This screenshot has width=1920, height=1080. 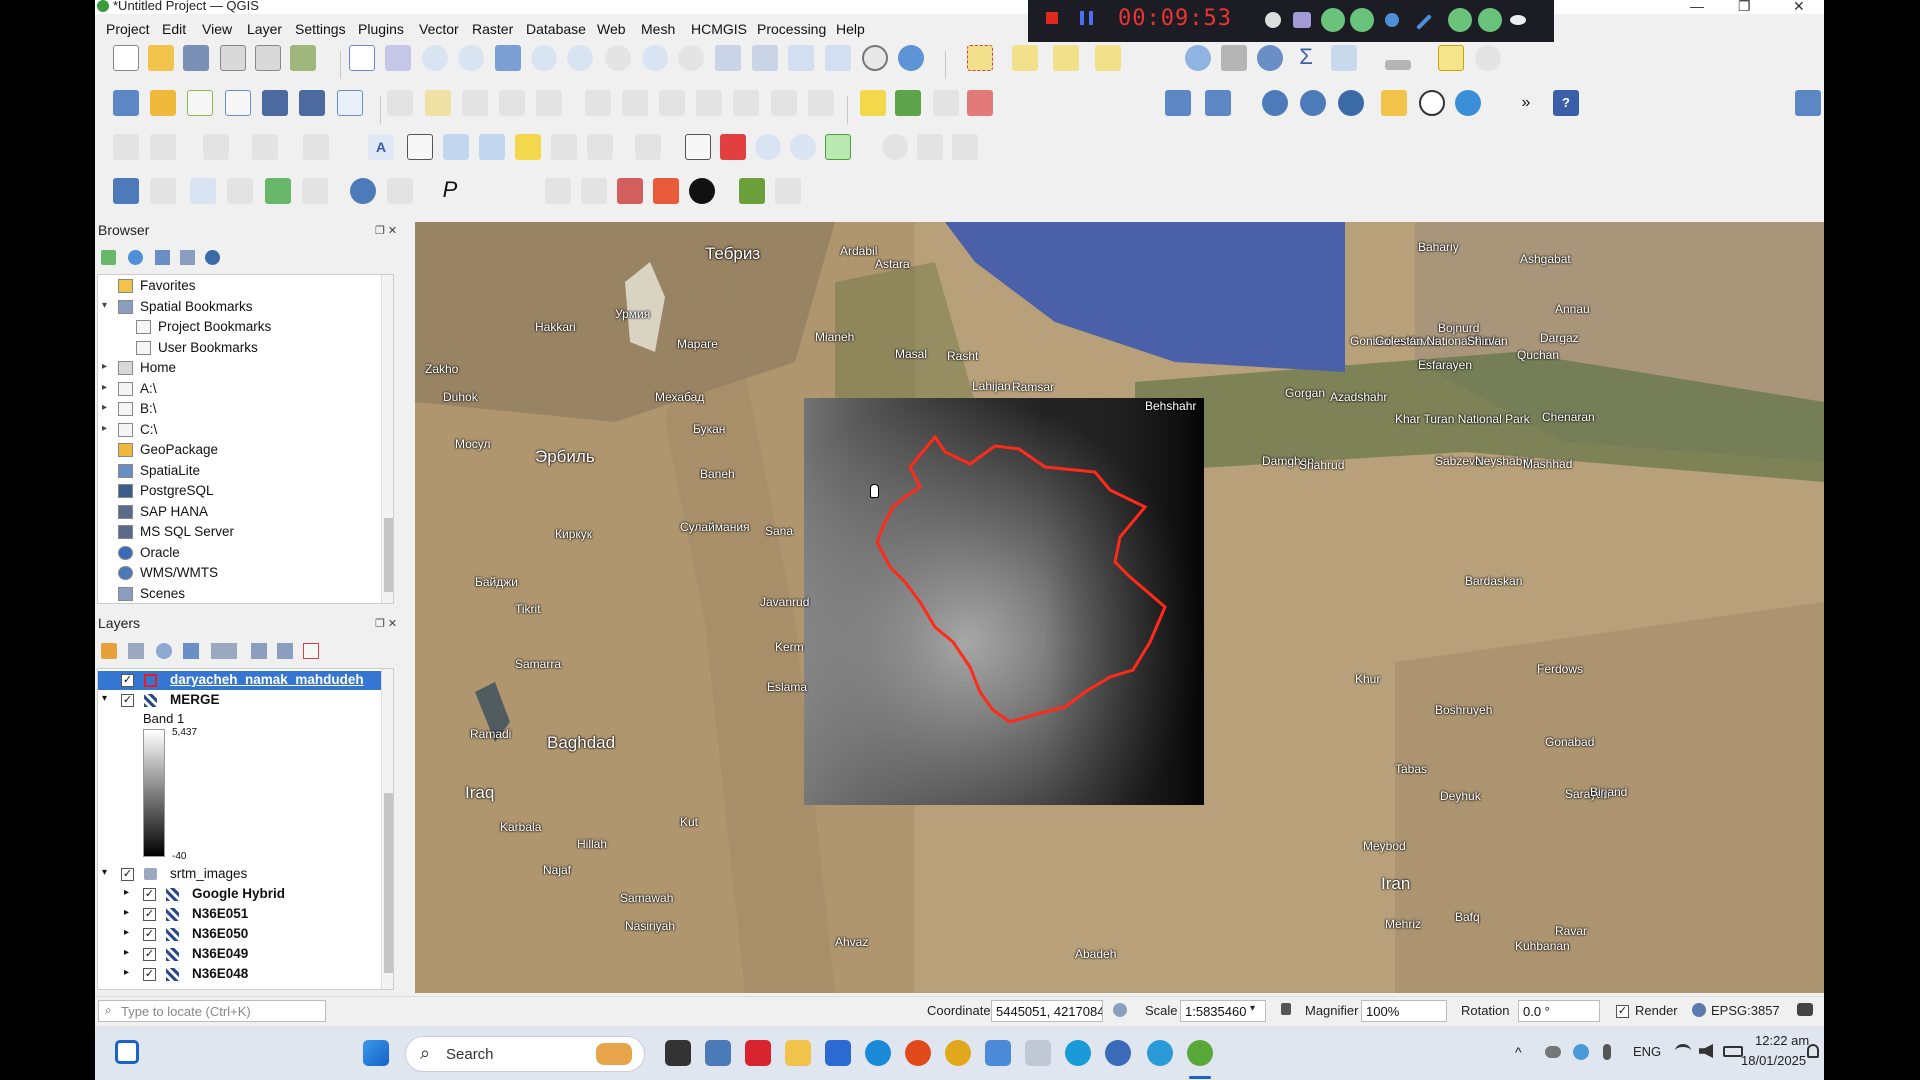 What do you see at coordinates (746, 103) in the screenshot?
I see `paste-features-icon` at bounding box center [746, 103].